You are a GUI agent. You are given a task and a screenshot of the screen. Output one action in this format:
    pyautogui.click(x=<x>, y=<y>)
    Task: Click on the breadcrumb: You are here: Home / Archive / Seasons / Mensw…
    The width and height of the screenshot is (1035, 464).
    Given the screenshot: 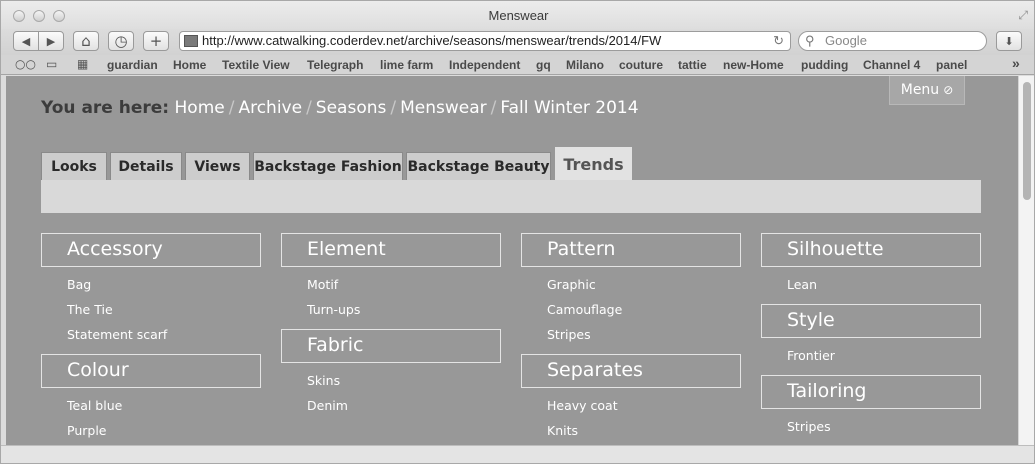 What is the action you would take?
    pyautogui.click(x=340, y=108)
    